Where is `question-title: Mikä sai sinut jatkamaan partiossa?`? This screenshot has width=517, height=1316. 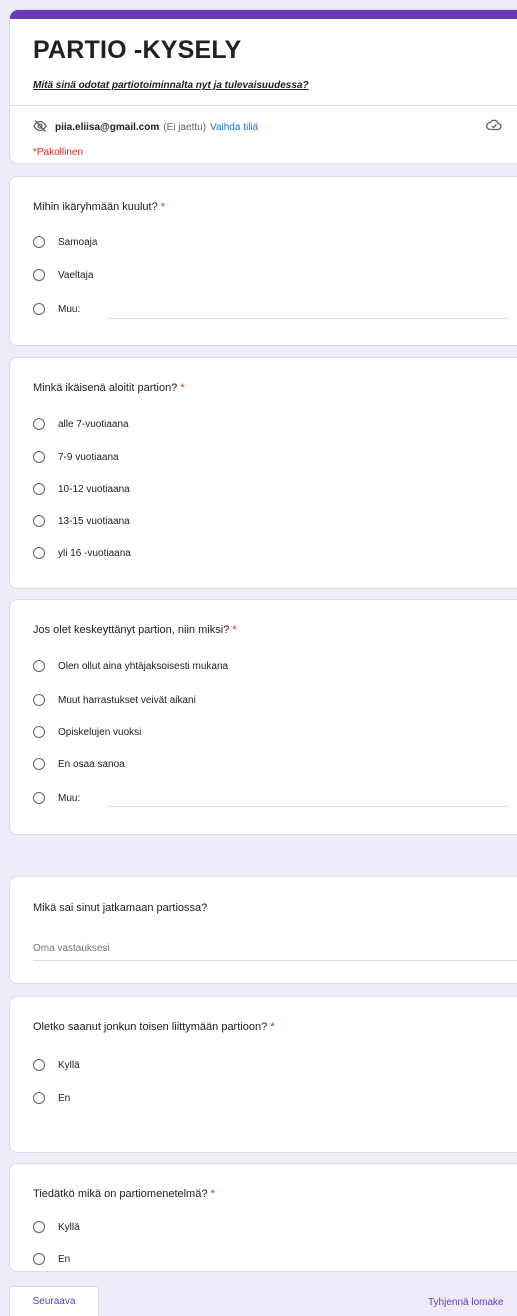
question-title: Mikä sai sinut jatkamaan partiossa? is located at coordinates (120, 908).